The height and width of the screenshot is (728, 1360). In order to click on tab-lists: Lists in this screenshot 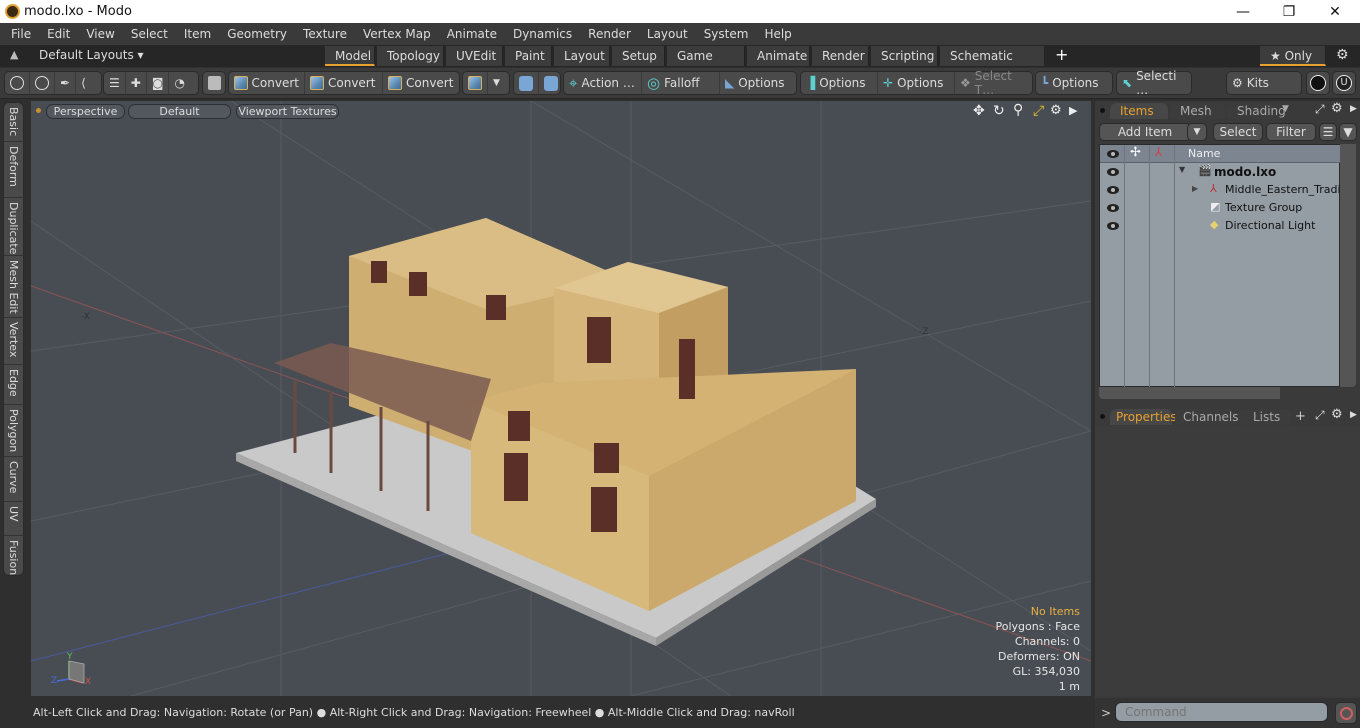, I will do `click(1265, 417)`.